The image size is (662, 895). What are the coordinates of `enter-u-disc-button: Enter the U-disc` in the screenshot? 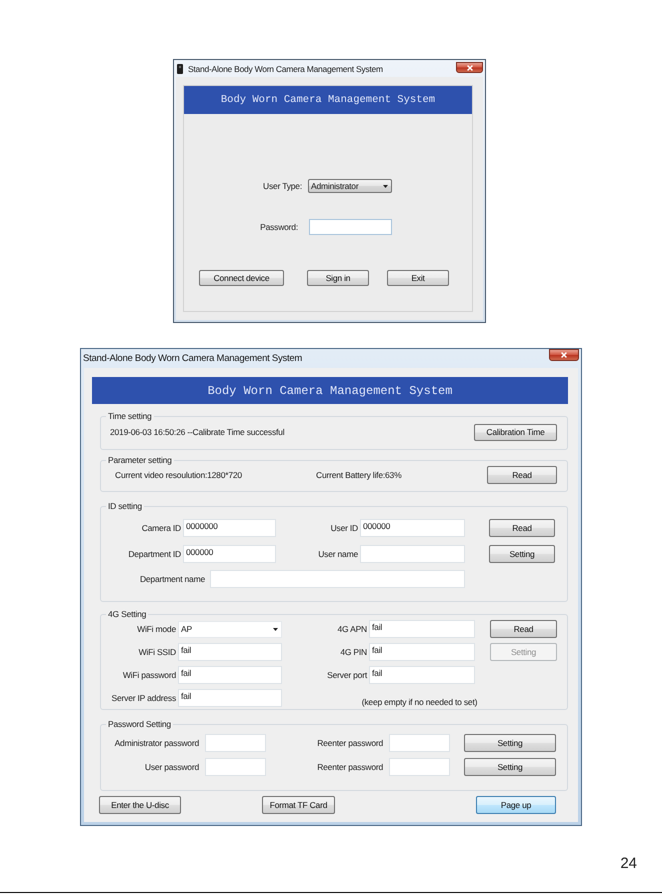 It's located at (140, 805).